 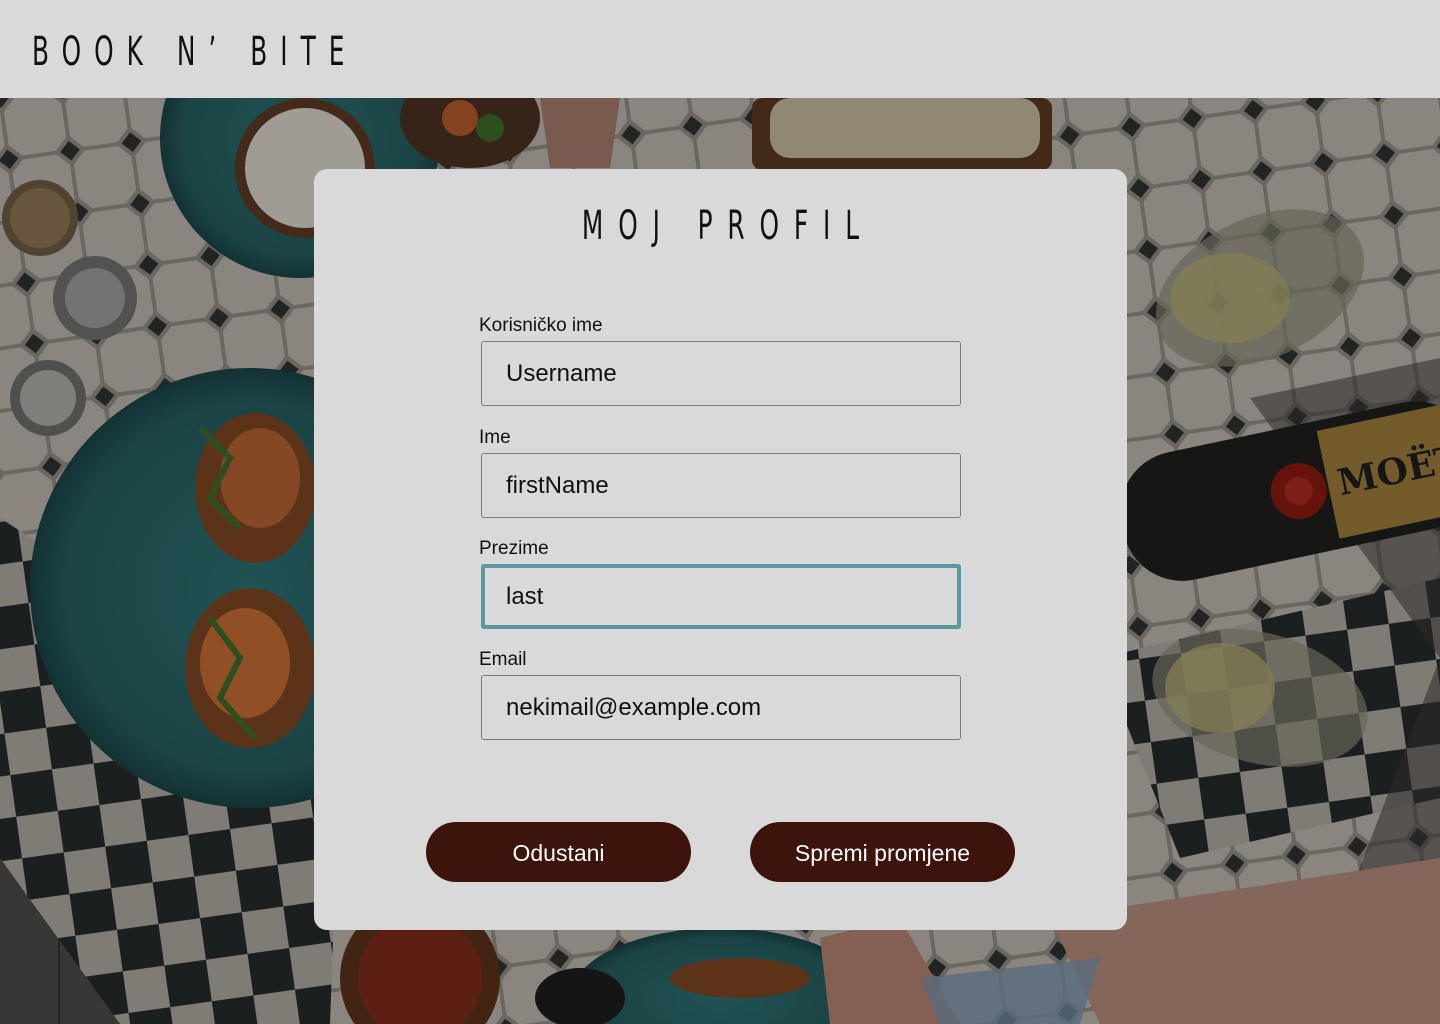 I want to click on first-name-label: Ime, so click(x=495, y=437).